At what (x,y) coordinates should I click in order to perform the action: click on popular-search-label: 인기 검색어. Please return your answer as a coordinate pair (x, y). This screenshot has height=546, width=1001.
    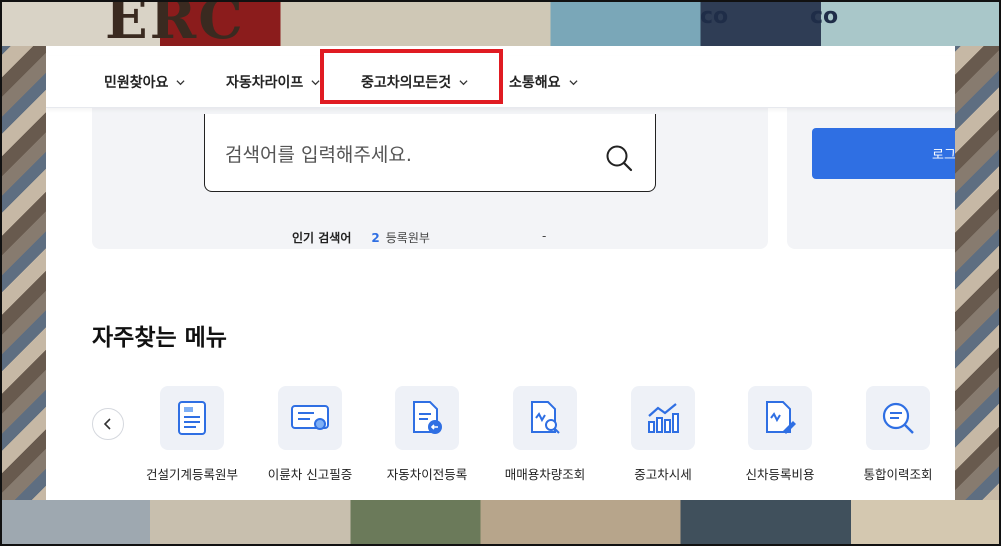
    Looking at the image, I should click on (322, 238).